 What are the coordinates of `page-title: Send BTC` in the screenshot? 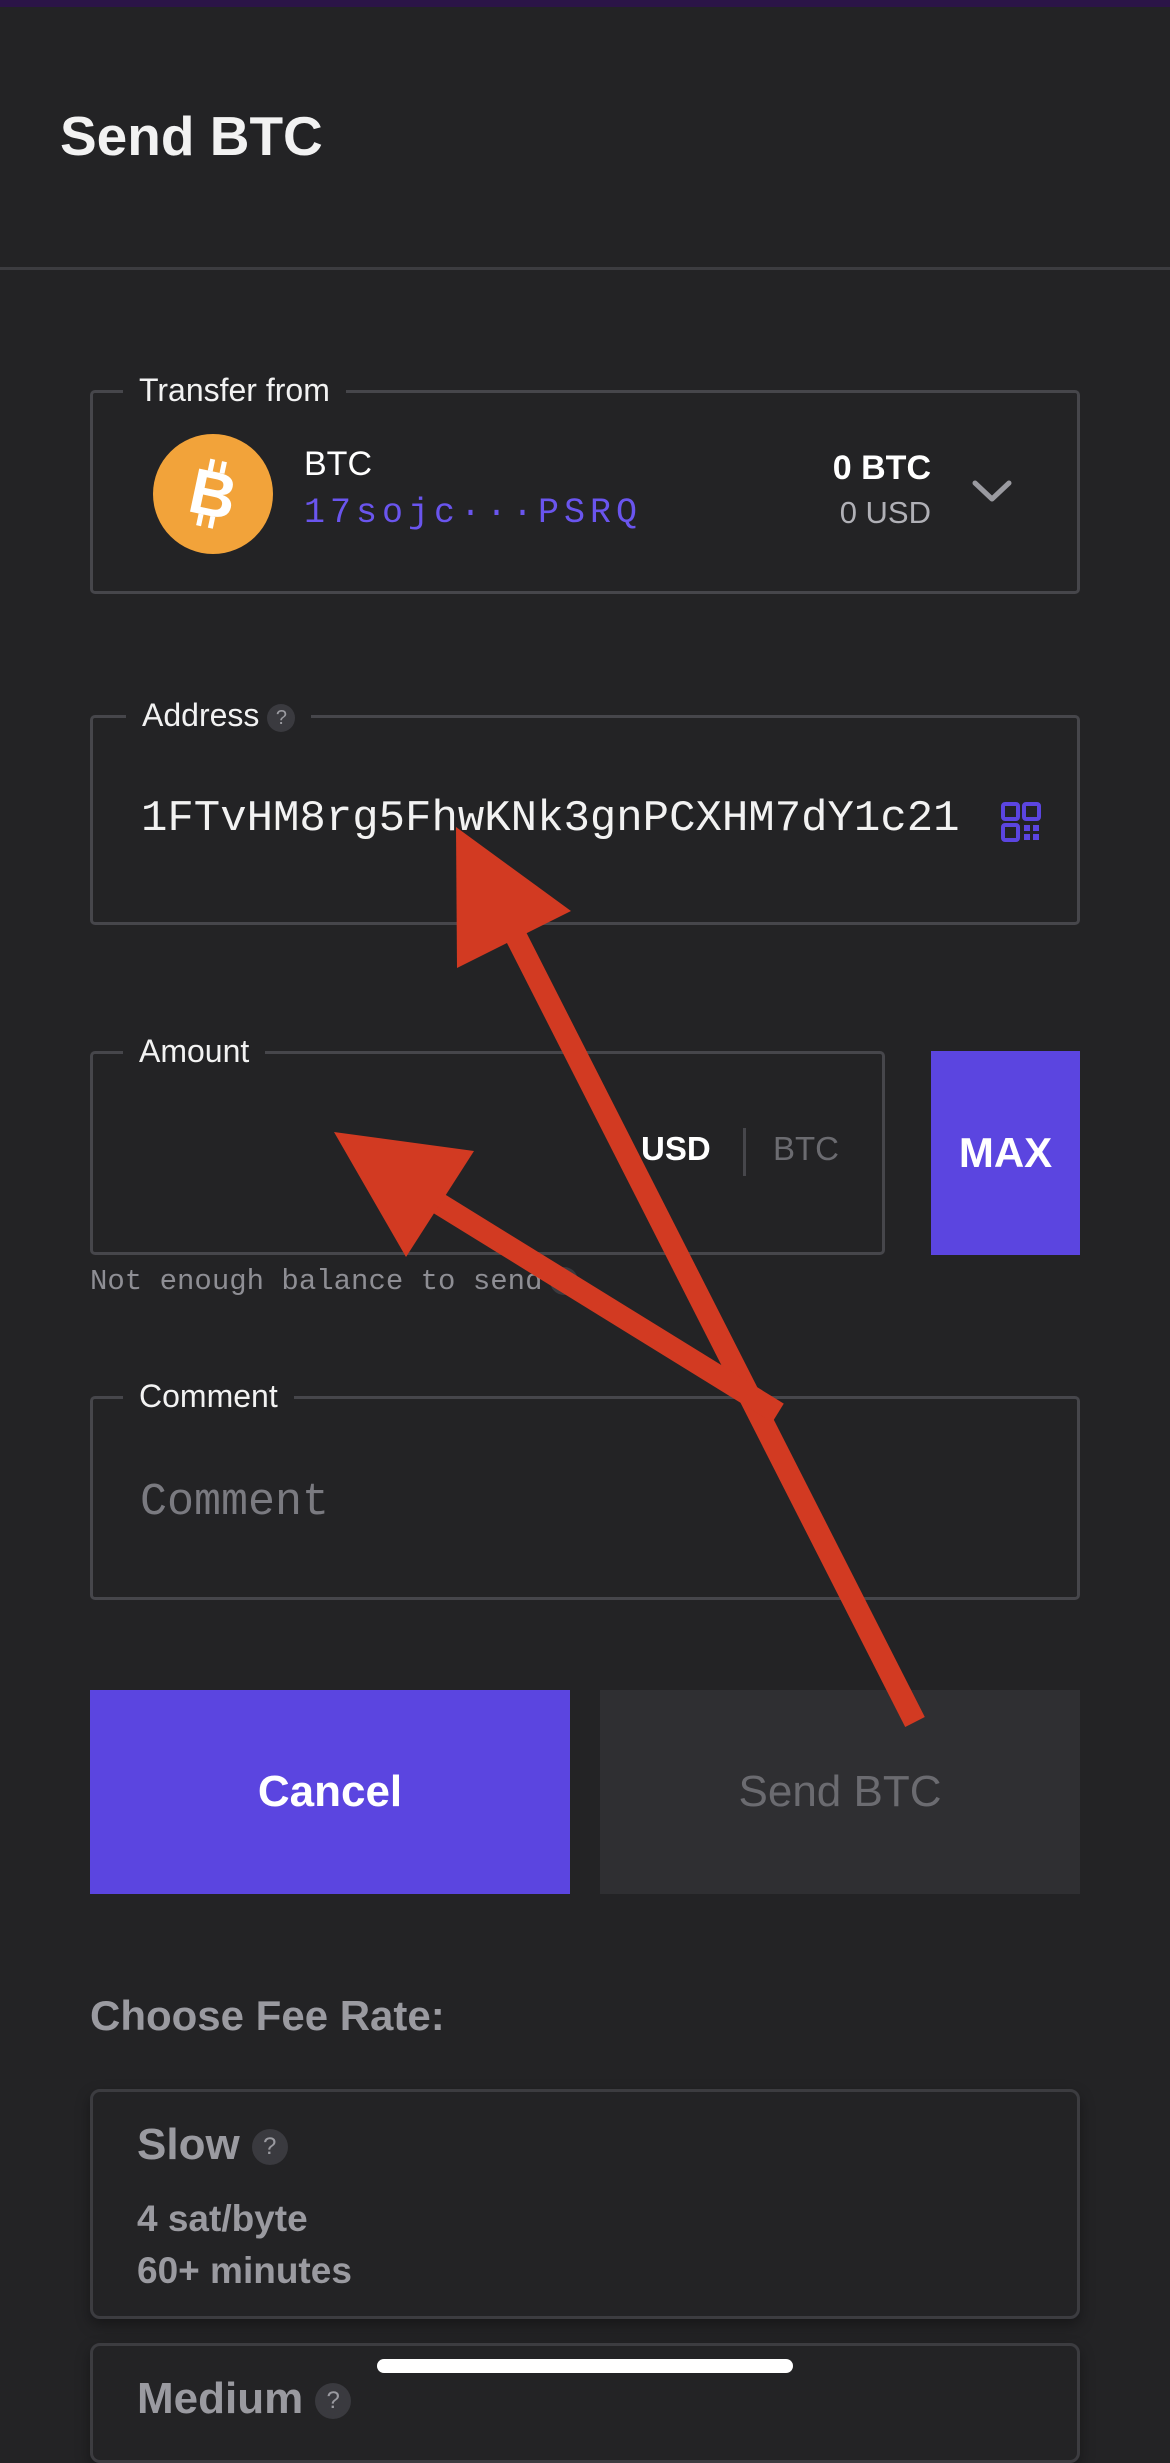 It's located at (191, 136).